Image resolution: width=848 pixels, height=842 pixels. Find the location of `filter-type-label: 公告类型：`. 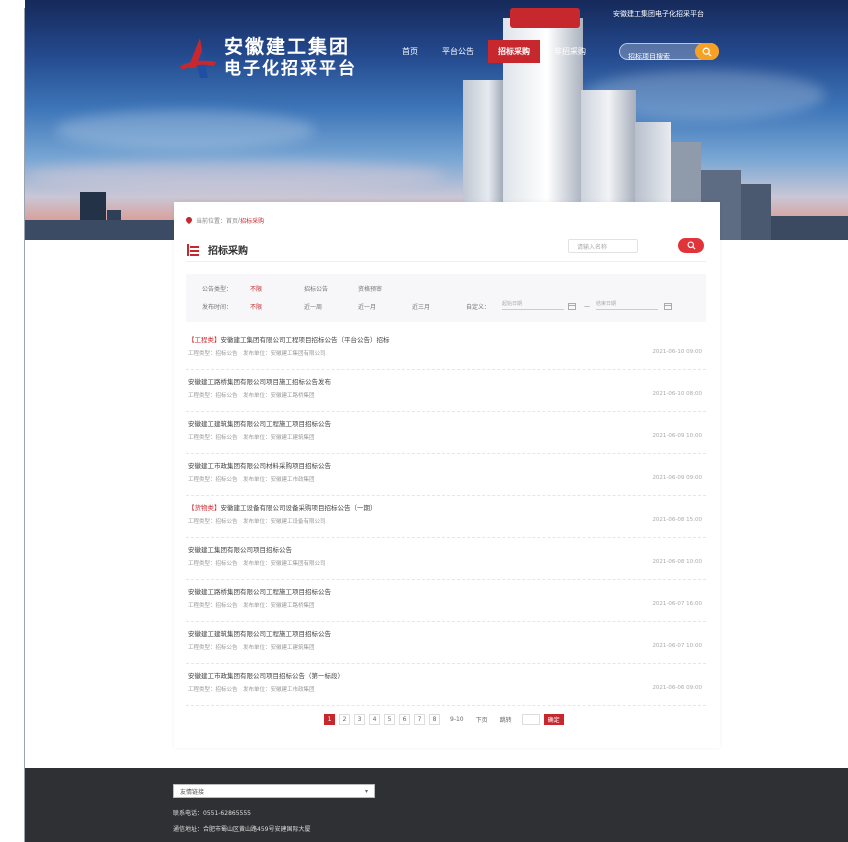

filter-type-label: 公告类型： is located at coordinates (217, 289).